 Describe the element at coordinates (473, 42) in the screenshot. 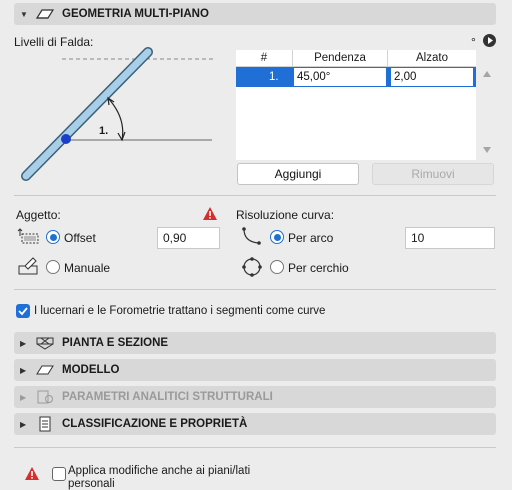

I see `degree-symbol: °` at that location.